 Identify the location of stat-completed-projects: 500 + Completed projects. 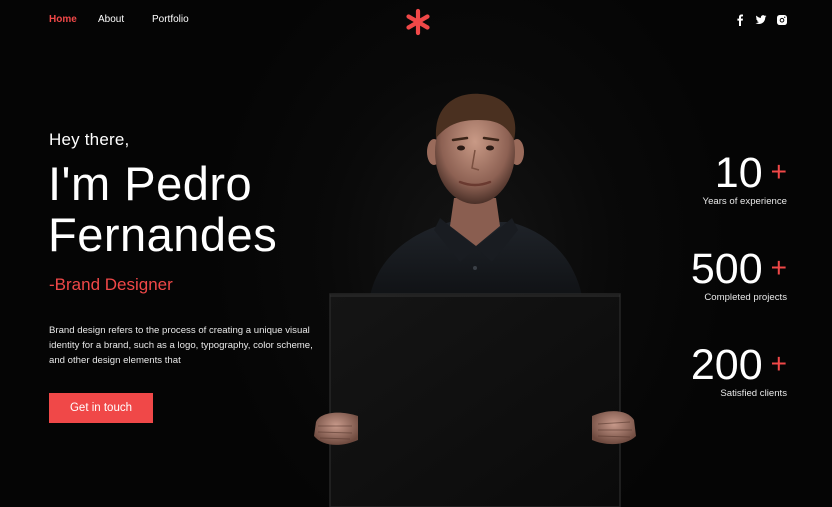
(707, 274).